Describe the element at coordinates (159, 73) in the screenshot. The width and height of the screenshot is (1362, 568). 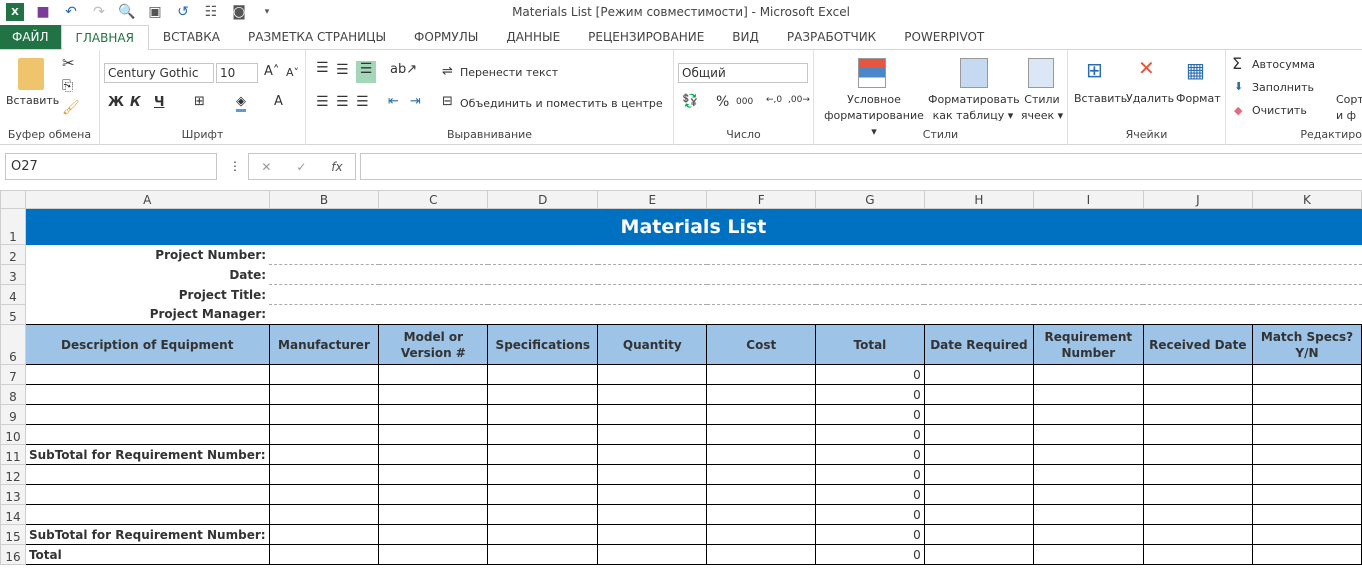
I see `font-name-combo: Century Gothic` at that location.